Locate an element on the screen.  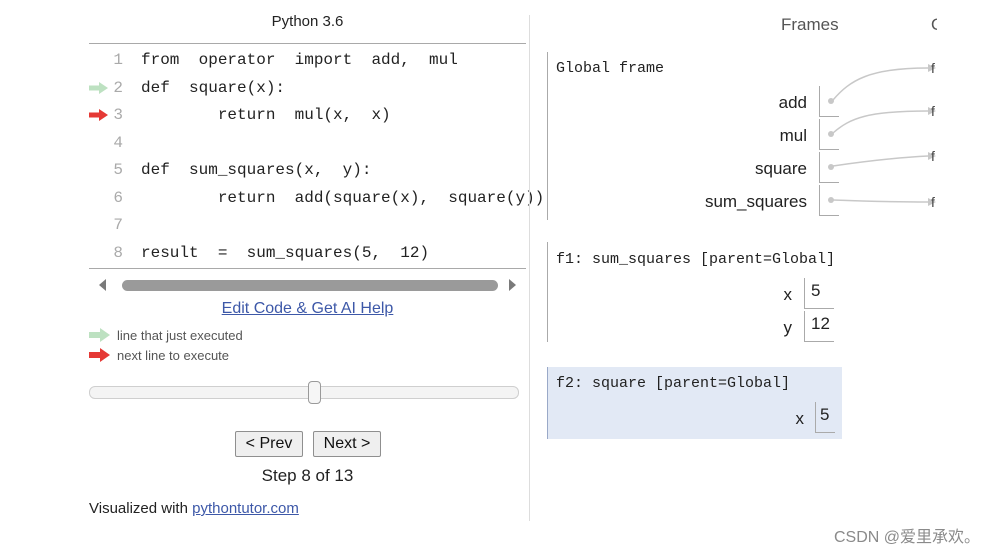
line-number: 7 is located at coordinates (118, 225).